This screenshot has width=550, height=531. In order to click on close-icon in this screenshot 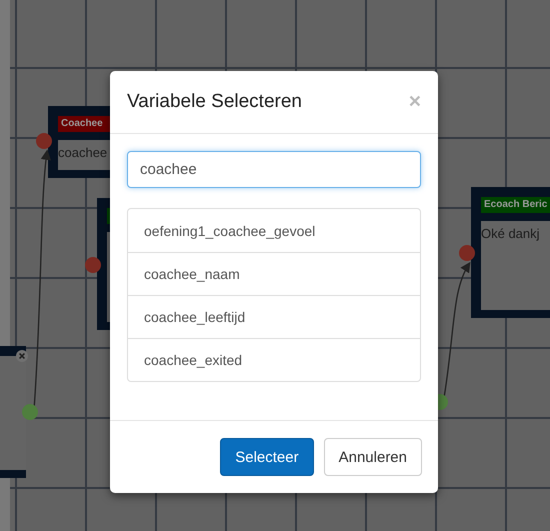, I will do `click(22, 356)`.